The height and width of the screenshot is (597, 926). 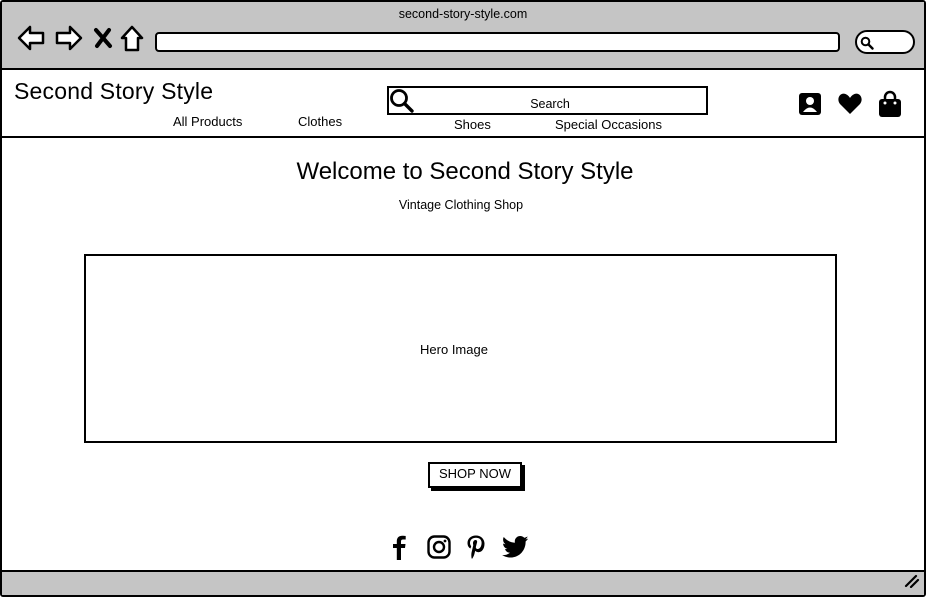 What do you see at coordinates (550, 104) in the screenshot?
I see `search-placeholder: Search` at bounding box center [550, 104].